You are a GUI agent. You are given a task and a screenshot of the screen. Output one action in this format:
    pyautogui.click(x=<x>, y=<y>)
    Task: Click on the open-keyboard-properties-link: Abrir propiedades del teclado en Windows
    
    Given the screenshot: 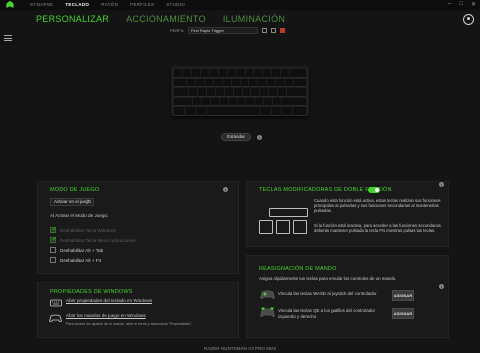 What is the action you would take?
    pyautogui.click(x=109, y=301)
    